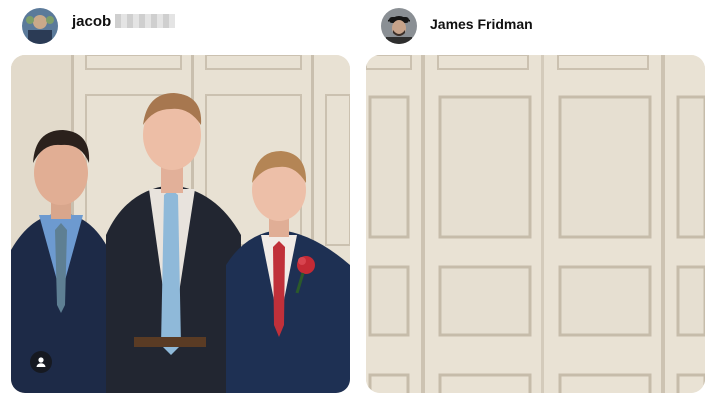  I want to click on redacted-name, so click(145, 21).